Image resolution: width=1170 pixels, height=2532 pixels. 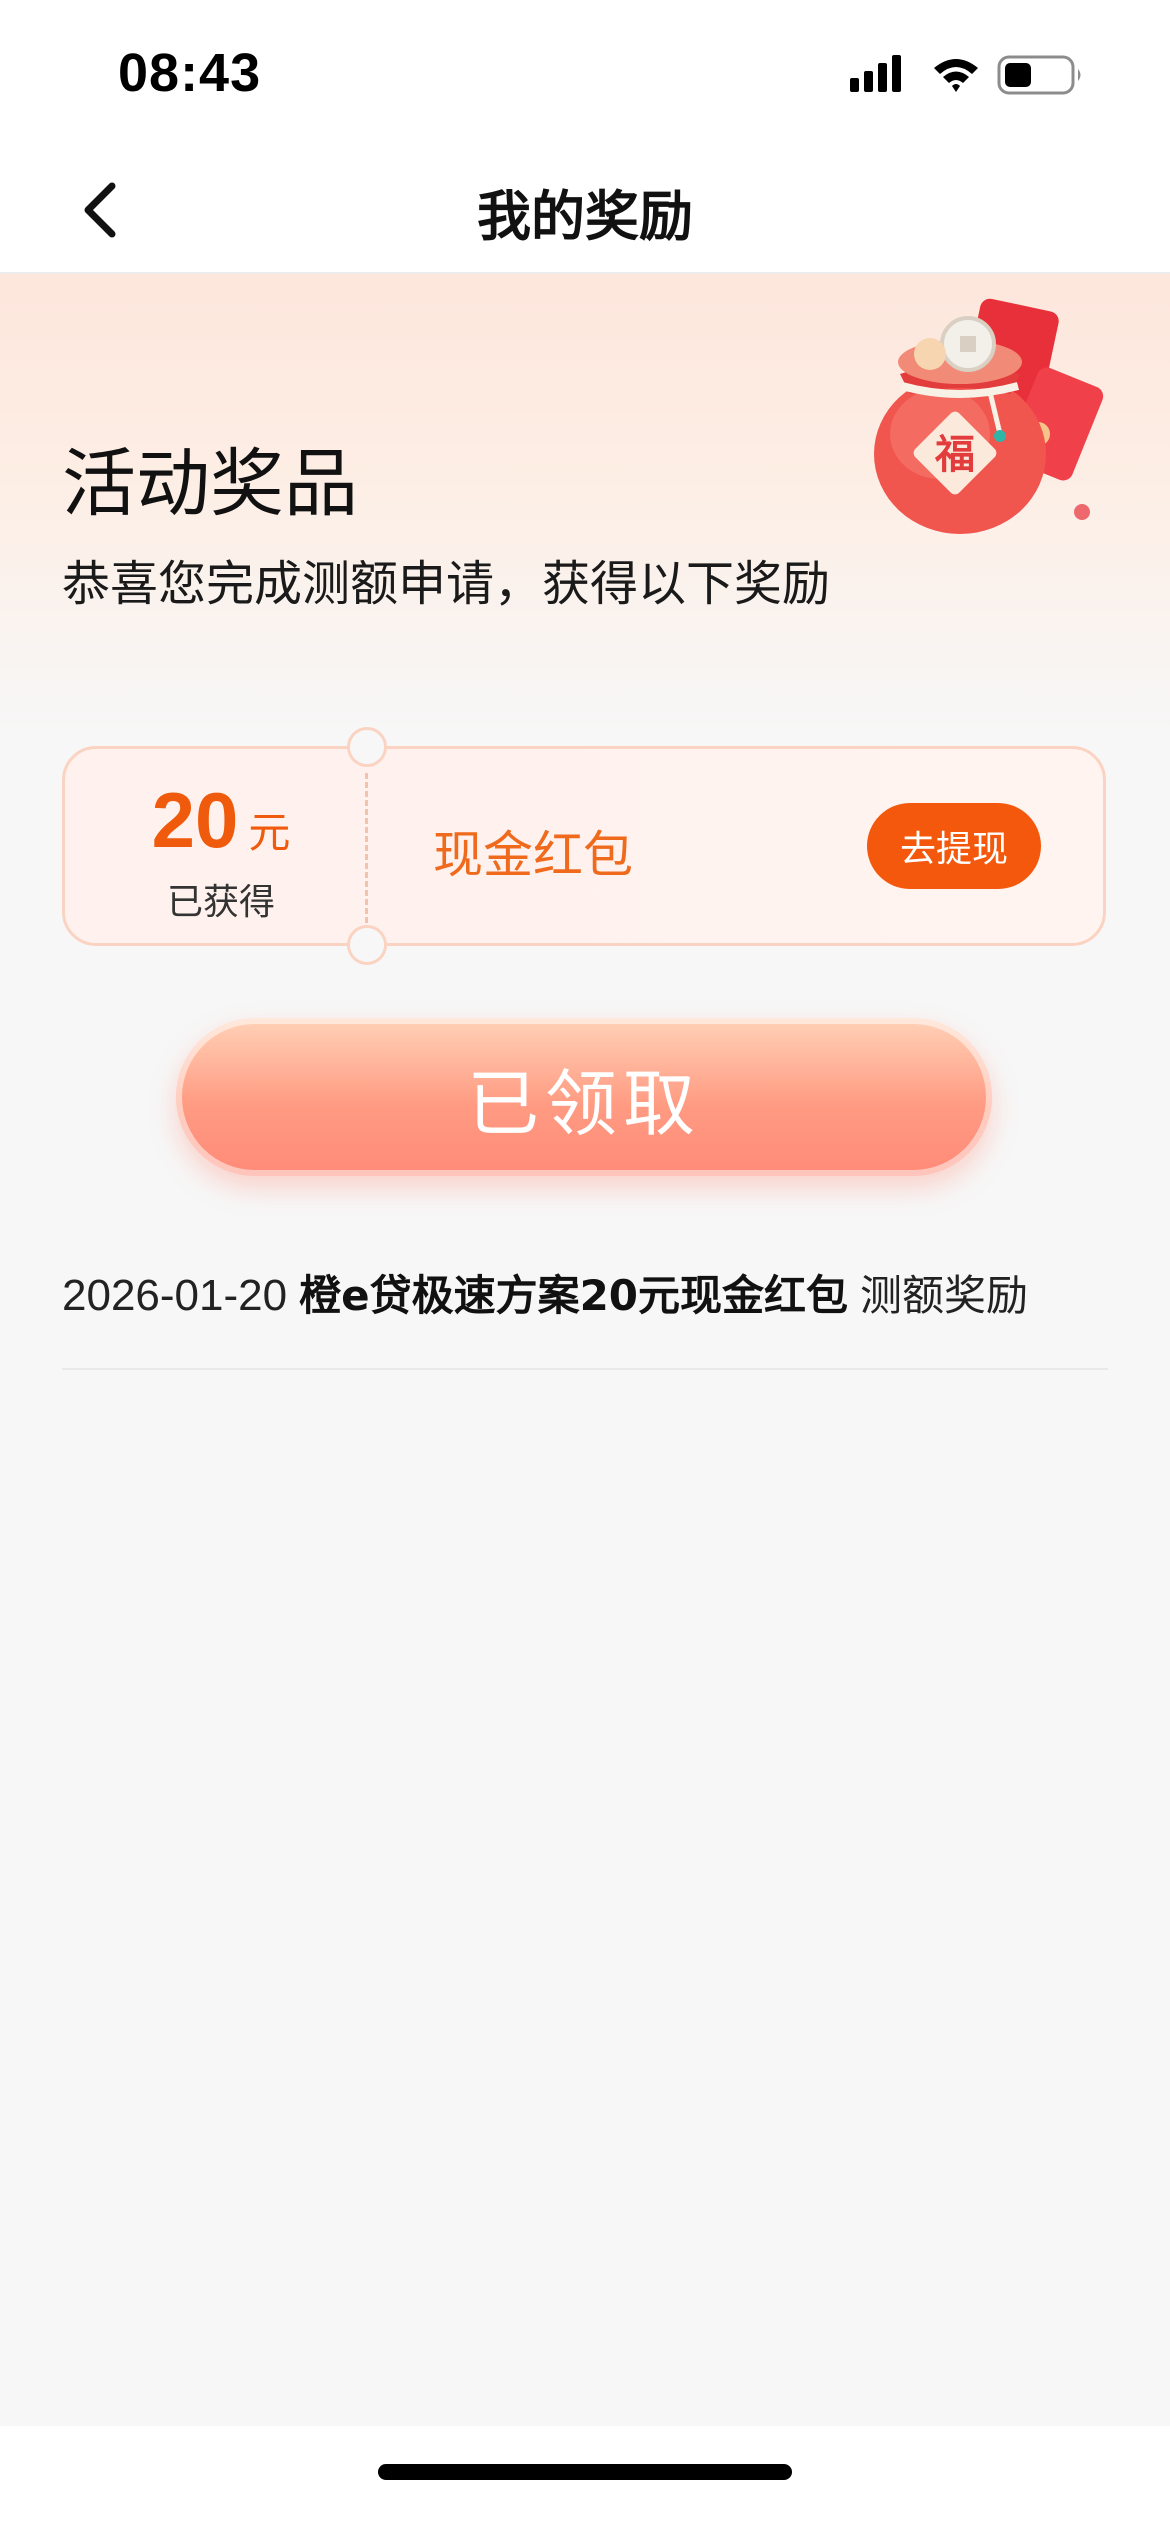 I want to click on record-date: 2026-01-20, so click(x=175, y=1295).